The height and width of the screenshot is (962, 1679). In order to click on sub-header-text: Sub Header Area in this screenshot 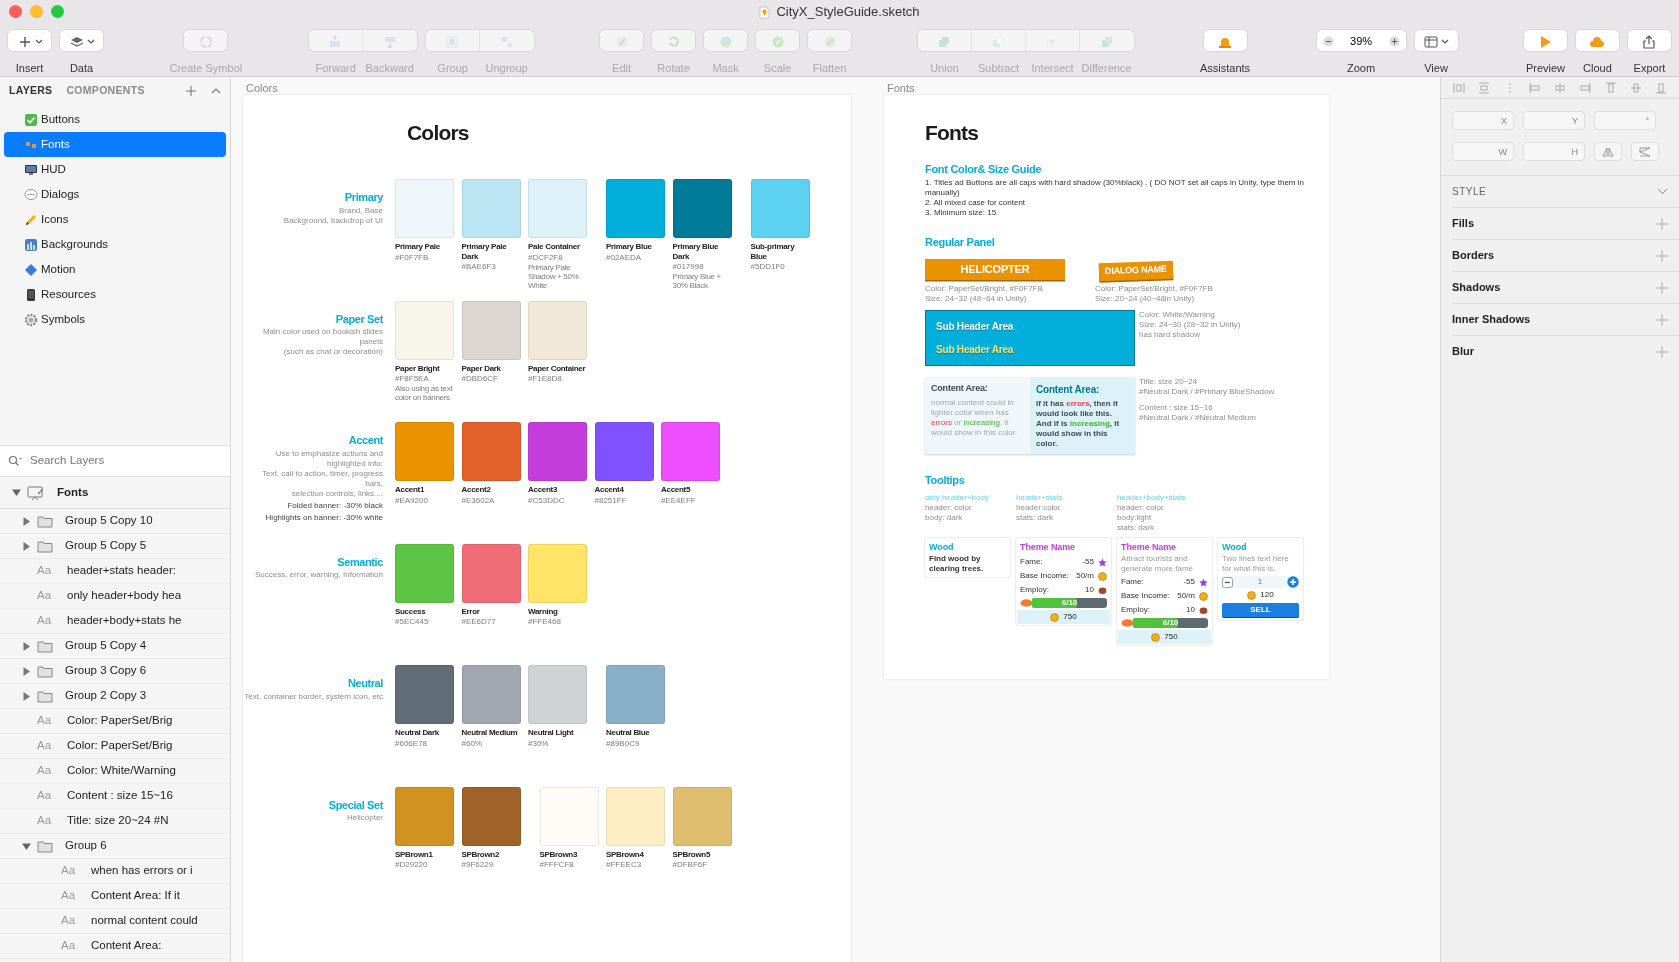, I will do `click(975, 350)`.